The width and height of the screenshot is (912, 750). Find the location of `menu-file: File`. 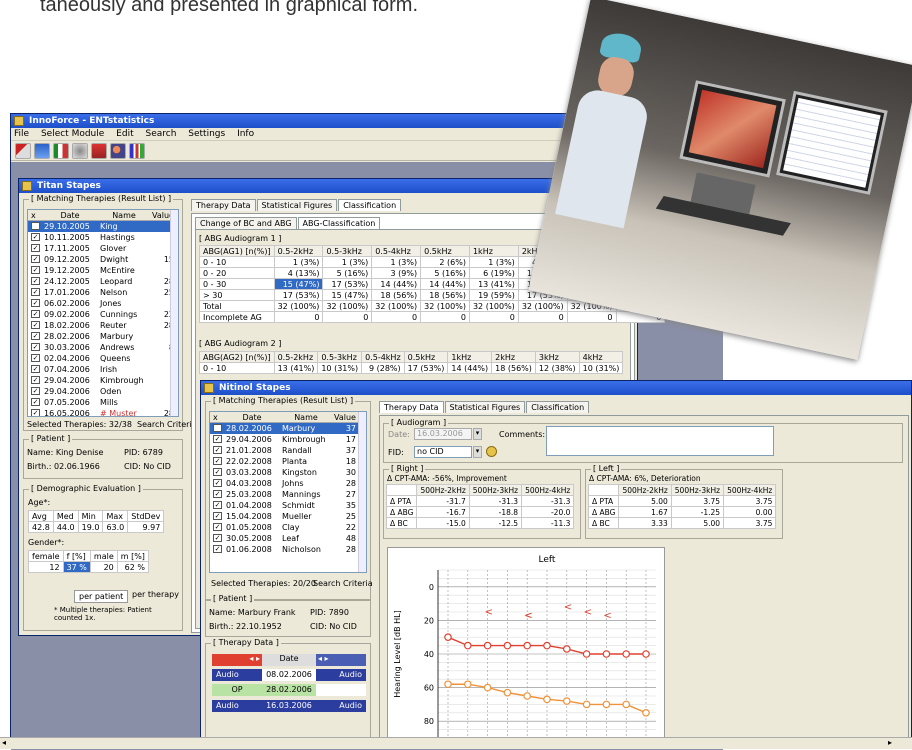

menu-file: File is located at coordinates (21, 134).